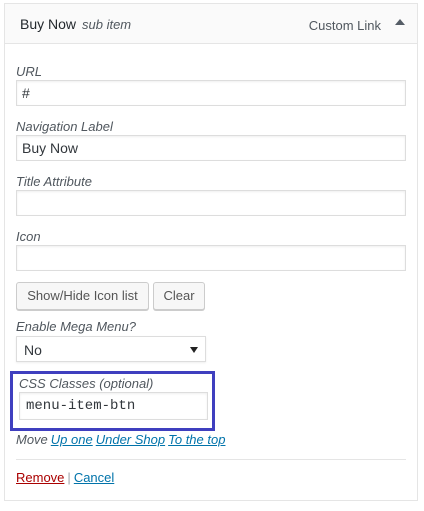 Image resolution: width=424 pixels, height=511 pixels. Describe the element at coordinates (33, 350) in the screenshot. I see `mega-menu-selected-value: No` at that location.